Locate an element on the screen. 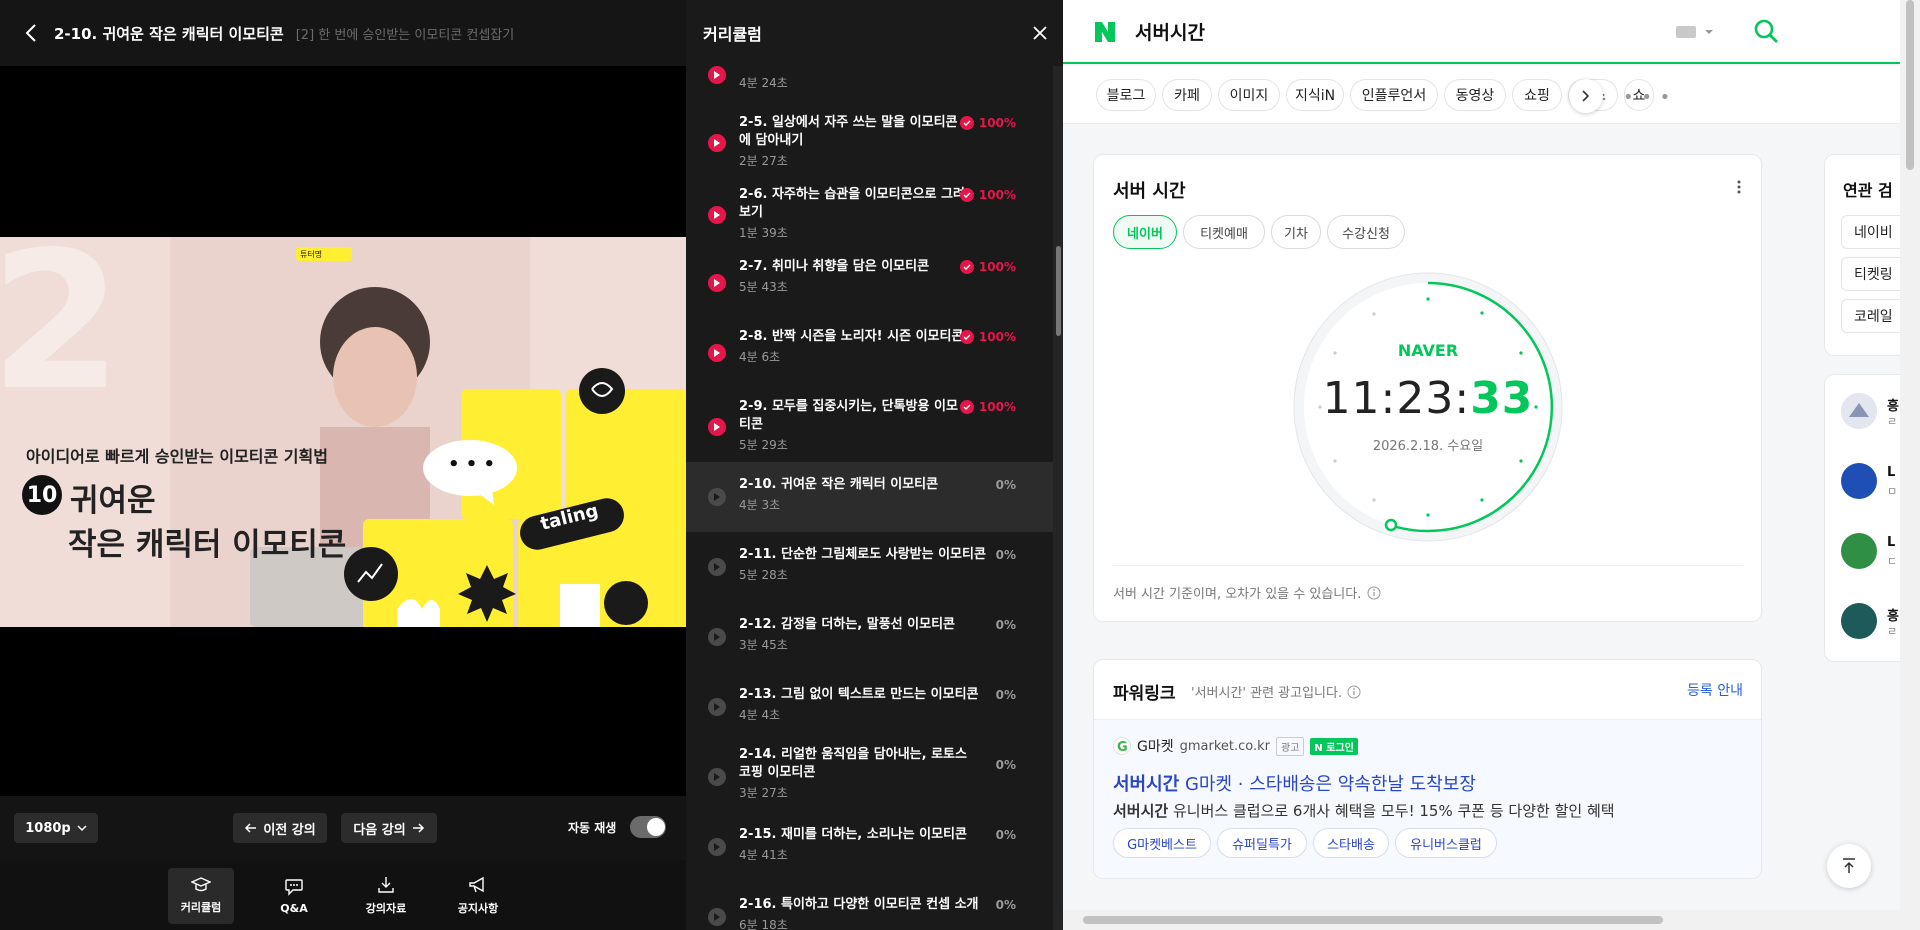 This screenshot has width=1920, height=930. server-time-note: 서버 시간 기준이며, 오차가 있을 수 있습니다. is located at coordinates (1247, 592).